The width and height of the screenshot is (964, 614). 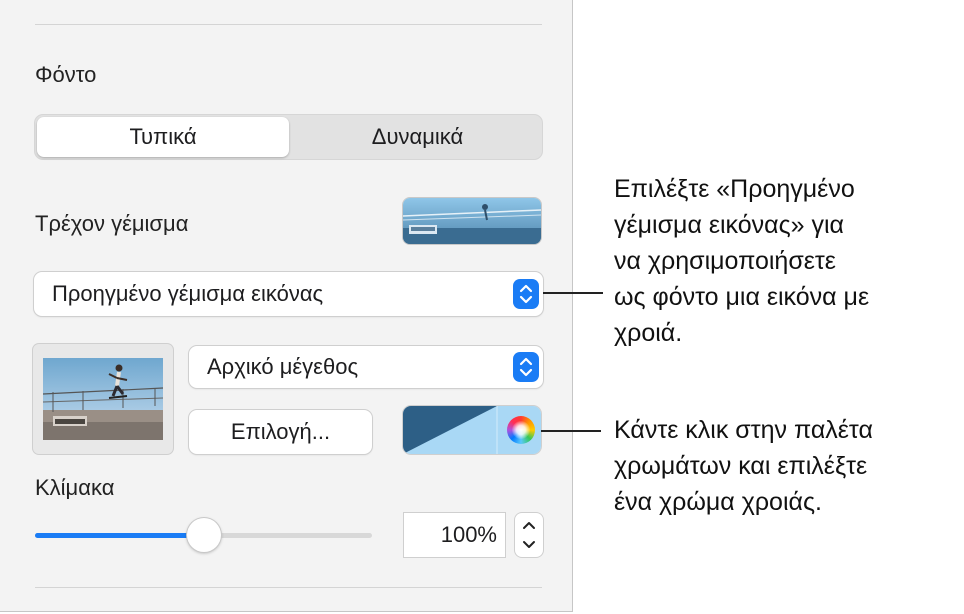 What do you see at coordinates (366, 367) in the screenshot?
I see `image-size-popup: Αρχικό μέγεθος` at bounding box center [366, 367].